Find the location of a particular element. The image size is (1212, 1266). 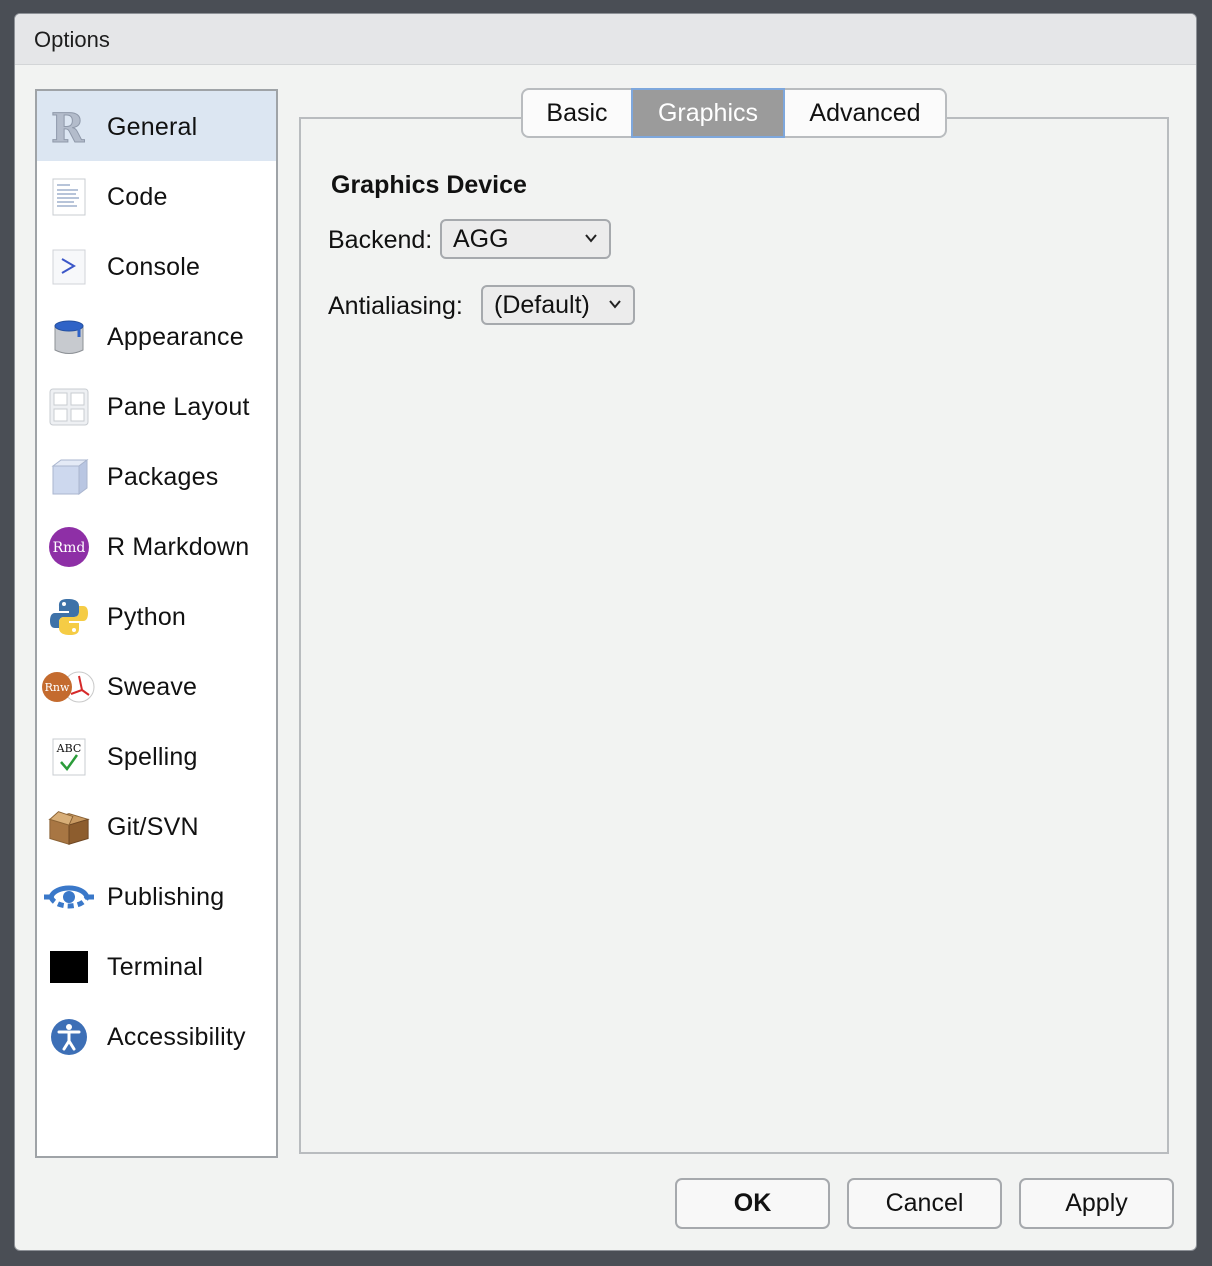

python-logo-icon is located at coordinates (69, 617).